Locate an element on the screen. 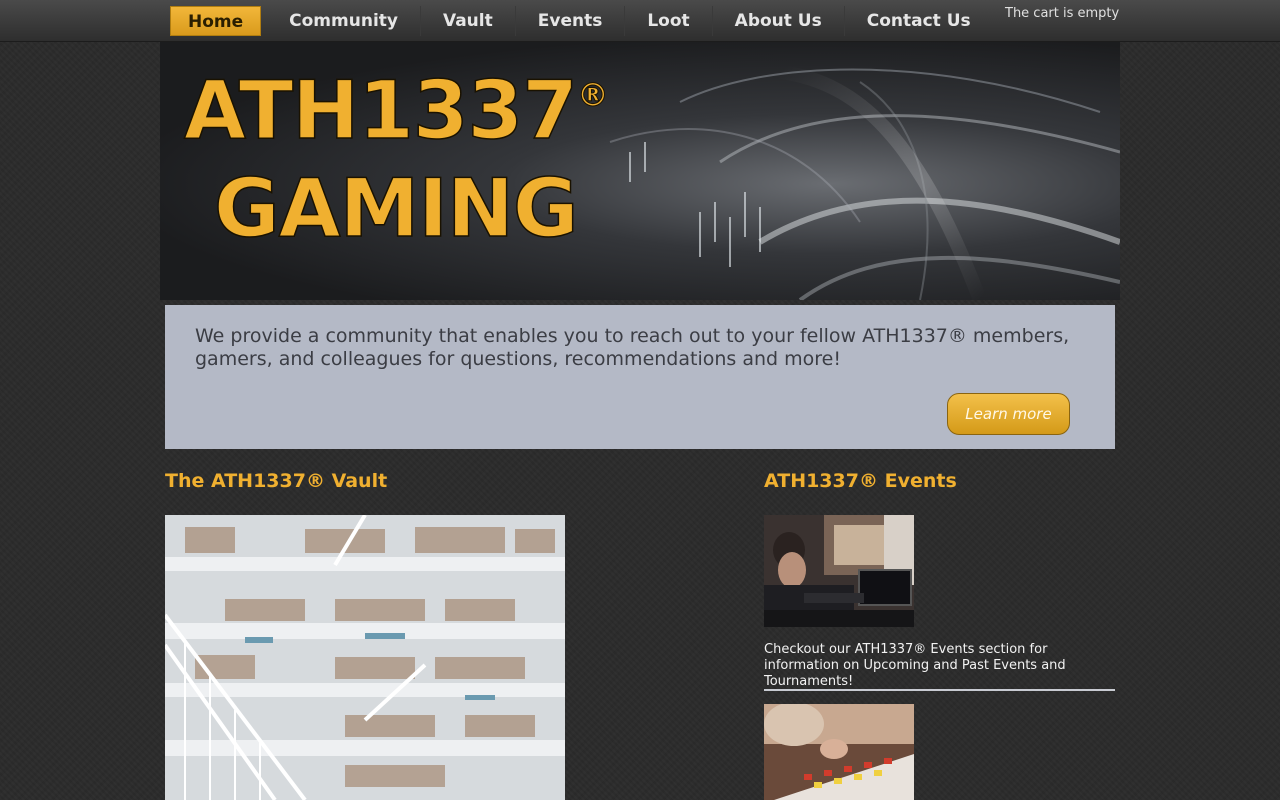  boardgame-illustration is located at coordinates (839, 752).